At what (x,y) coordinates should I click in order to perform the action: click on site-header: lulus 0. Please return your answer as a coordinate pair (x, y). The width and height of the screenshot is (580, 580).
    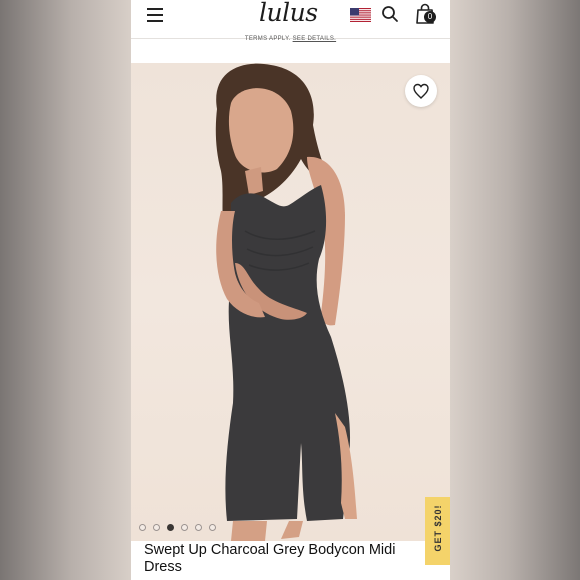
    Looking at the image, I should click on (290, 19).